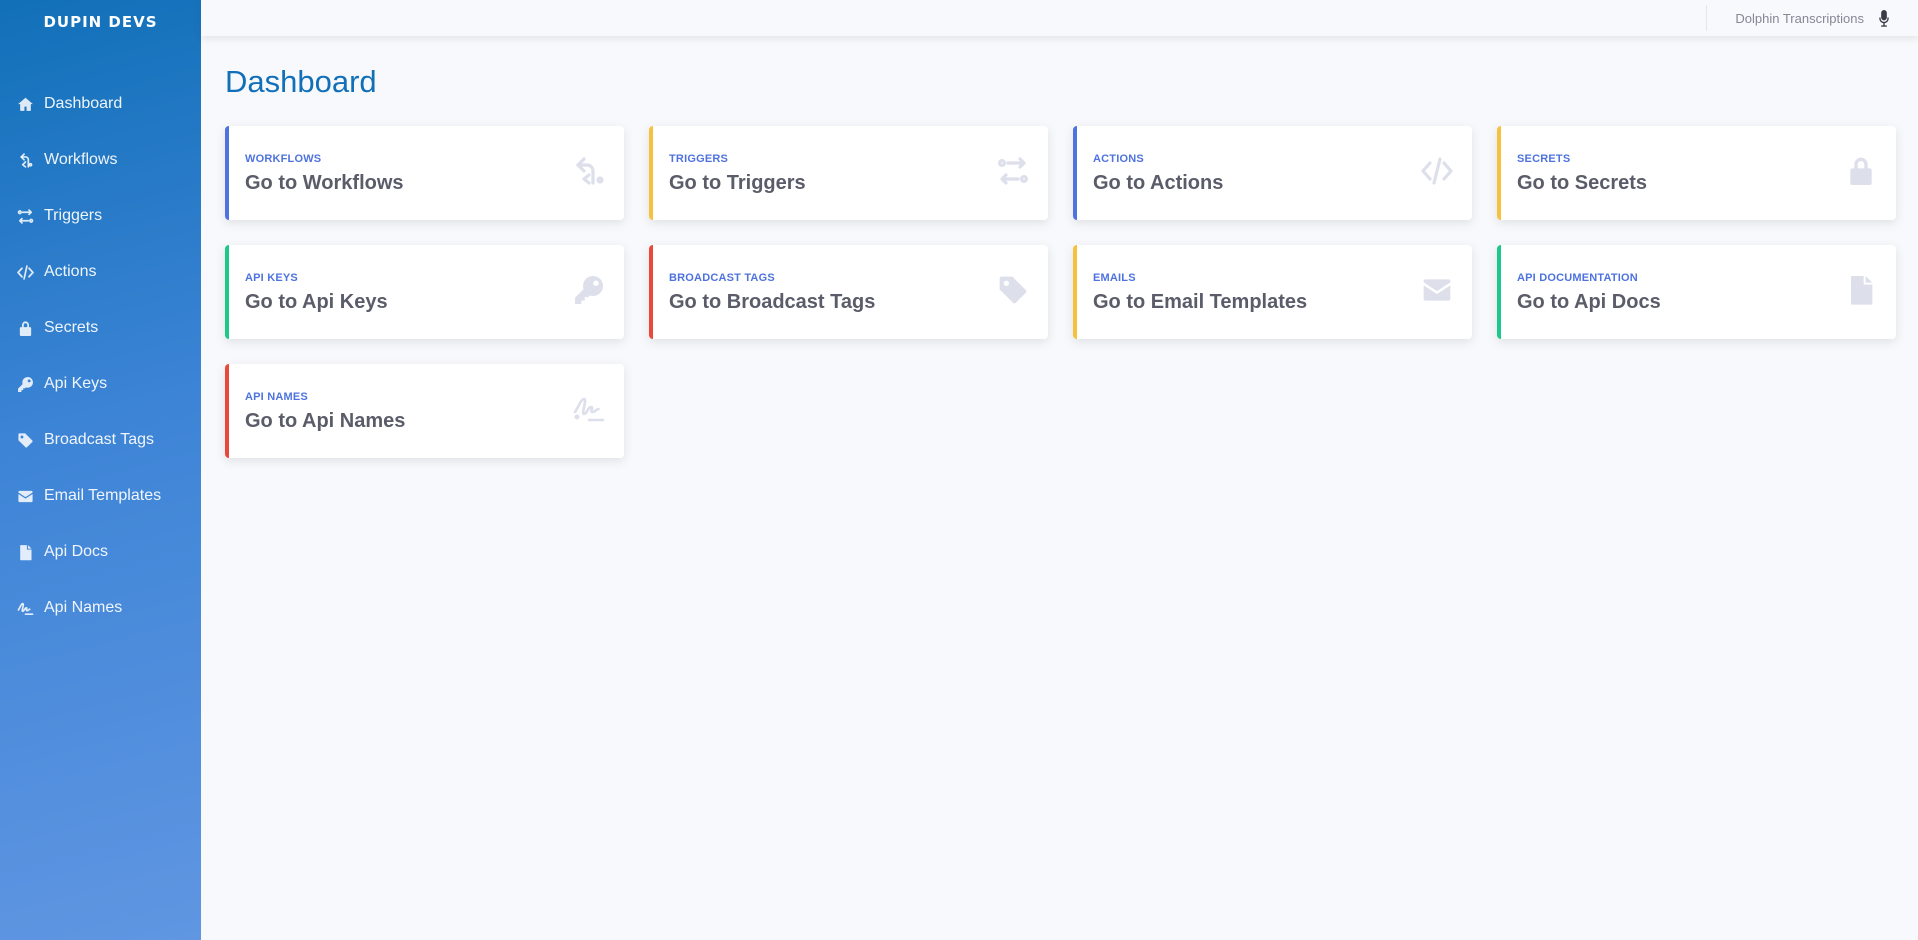 Image resolution: width=1918 pixels, height=940 pixels. I want to click on sidebar-item-label: Secrets, so click(71, 327).